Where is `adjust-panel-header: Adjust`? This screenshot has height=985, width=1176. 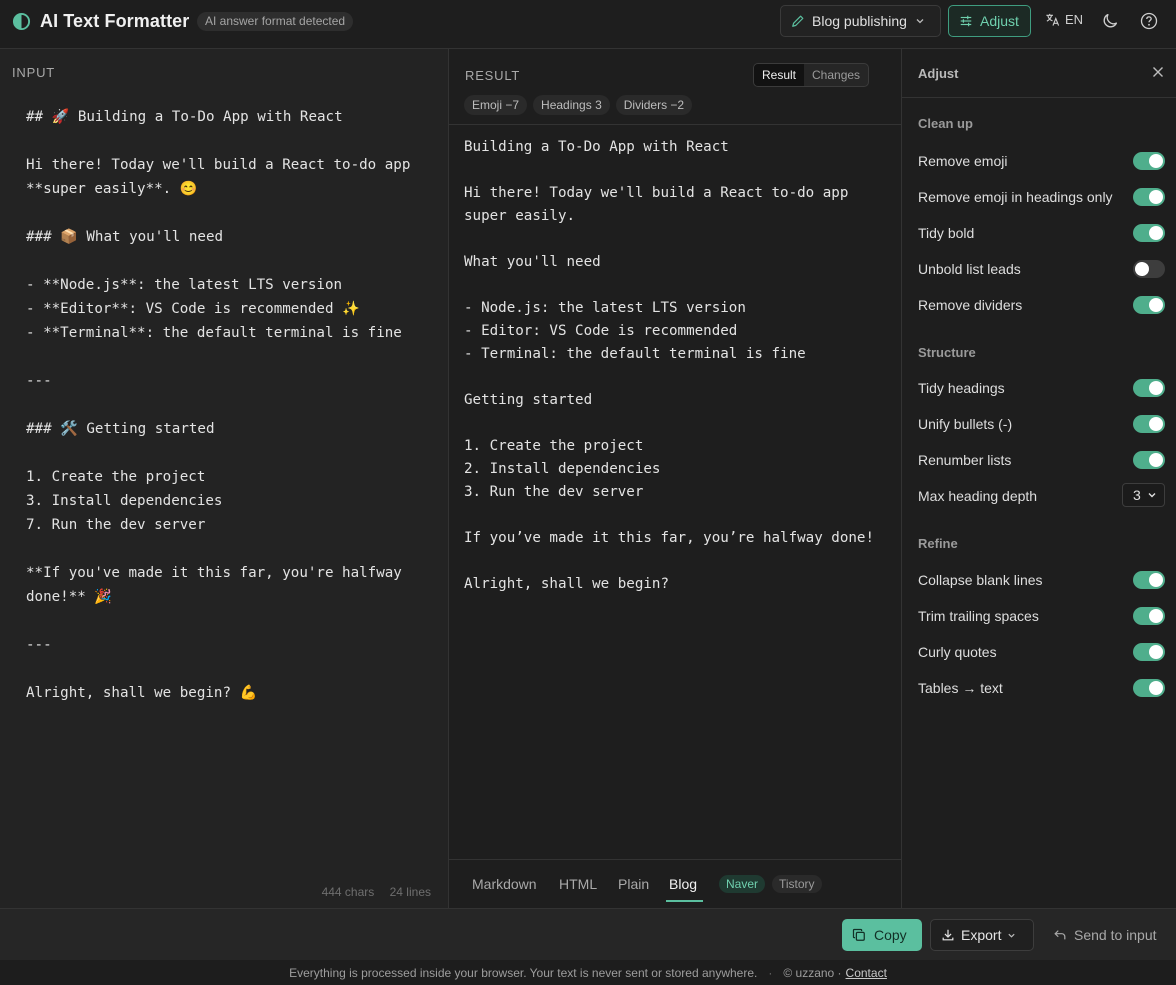 adjust-panel-header: Adjust is located at coordinates (1039, 73).